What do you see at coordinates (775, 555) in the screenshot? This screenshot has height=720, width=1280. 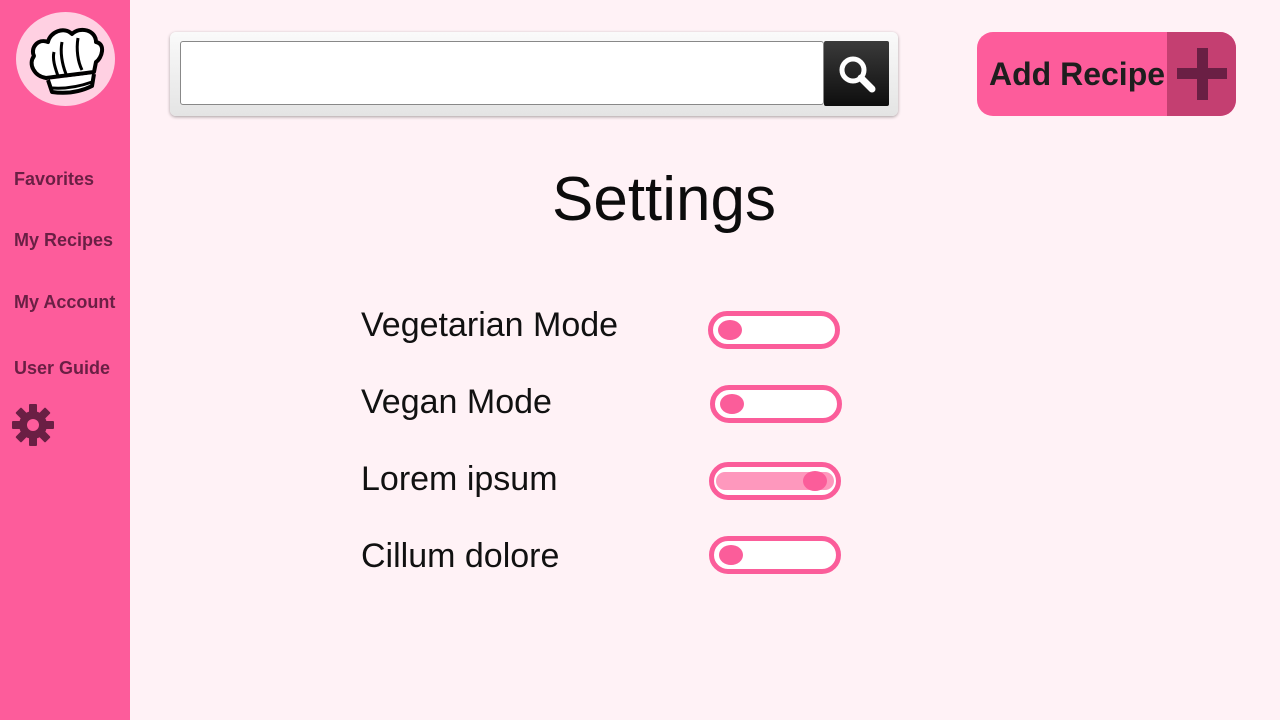 I see `toggle-cillum-dolore` at bounding box center [775, 555].